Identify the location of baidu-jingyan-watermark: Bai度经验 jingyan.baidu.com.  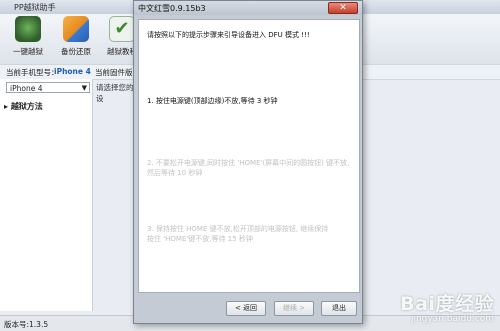
(447, 306).